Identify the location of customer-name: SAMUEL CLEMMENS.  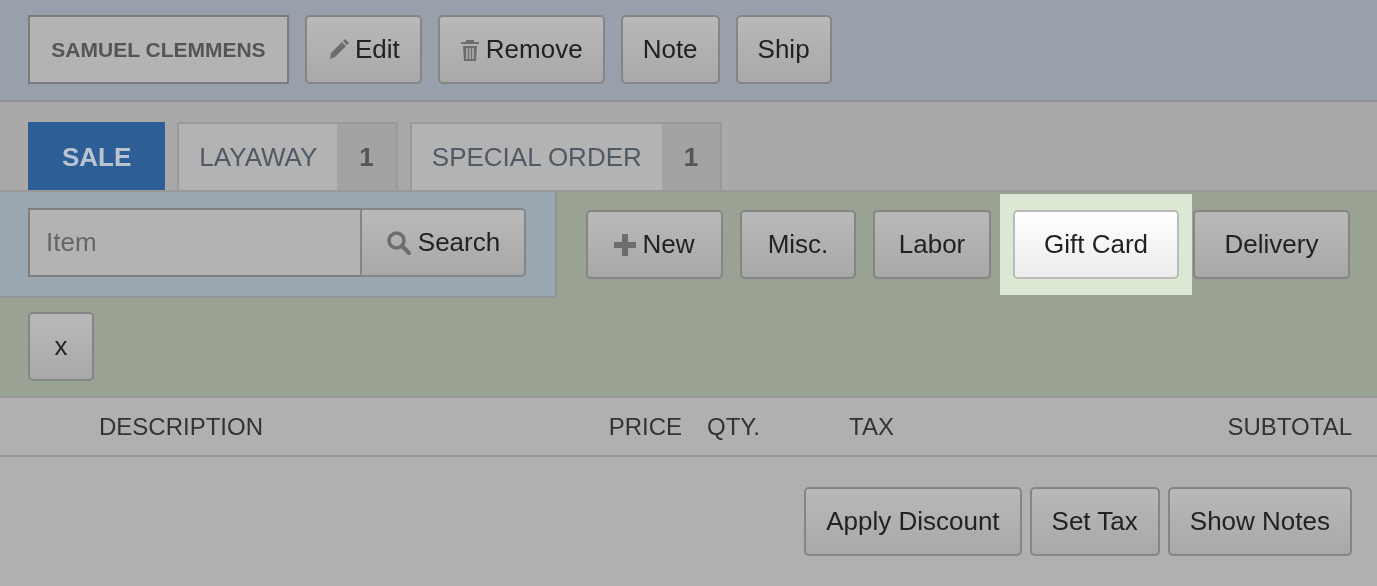
(158, 49).